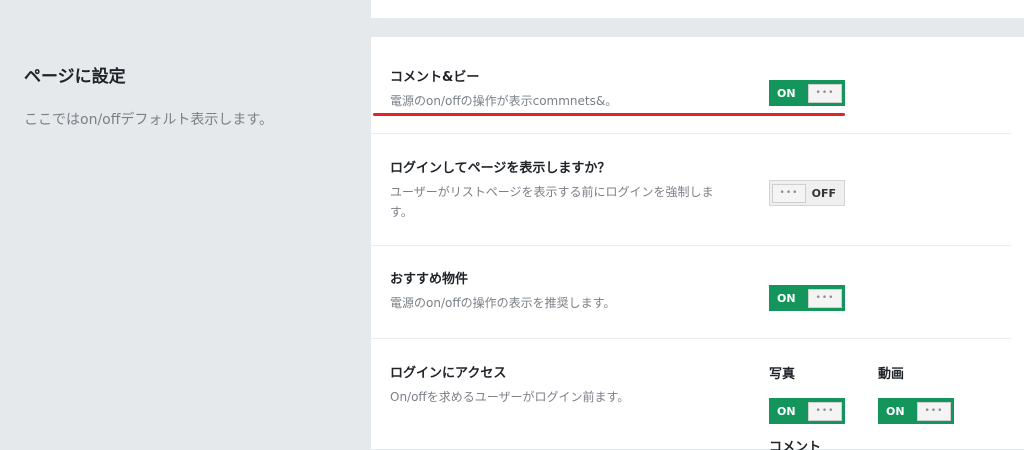  What do you see at coordinates (807, 298) in the screenshot?
I see `toggle-recommended: ON •••` at bounding box center [807, 298].